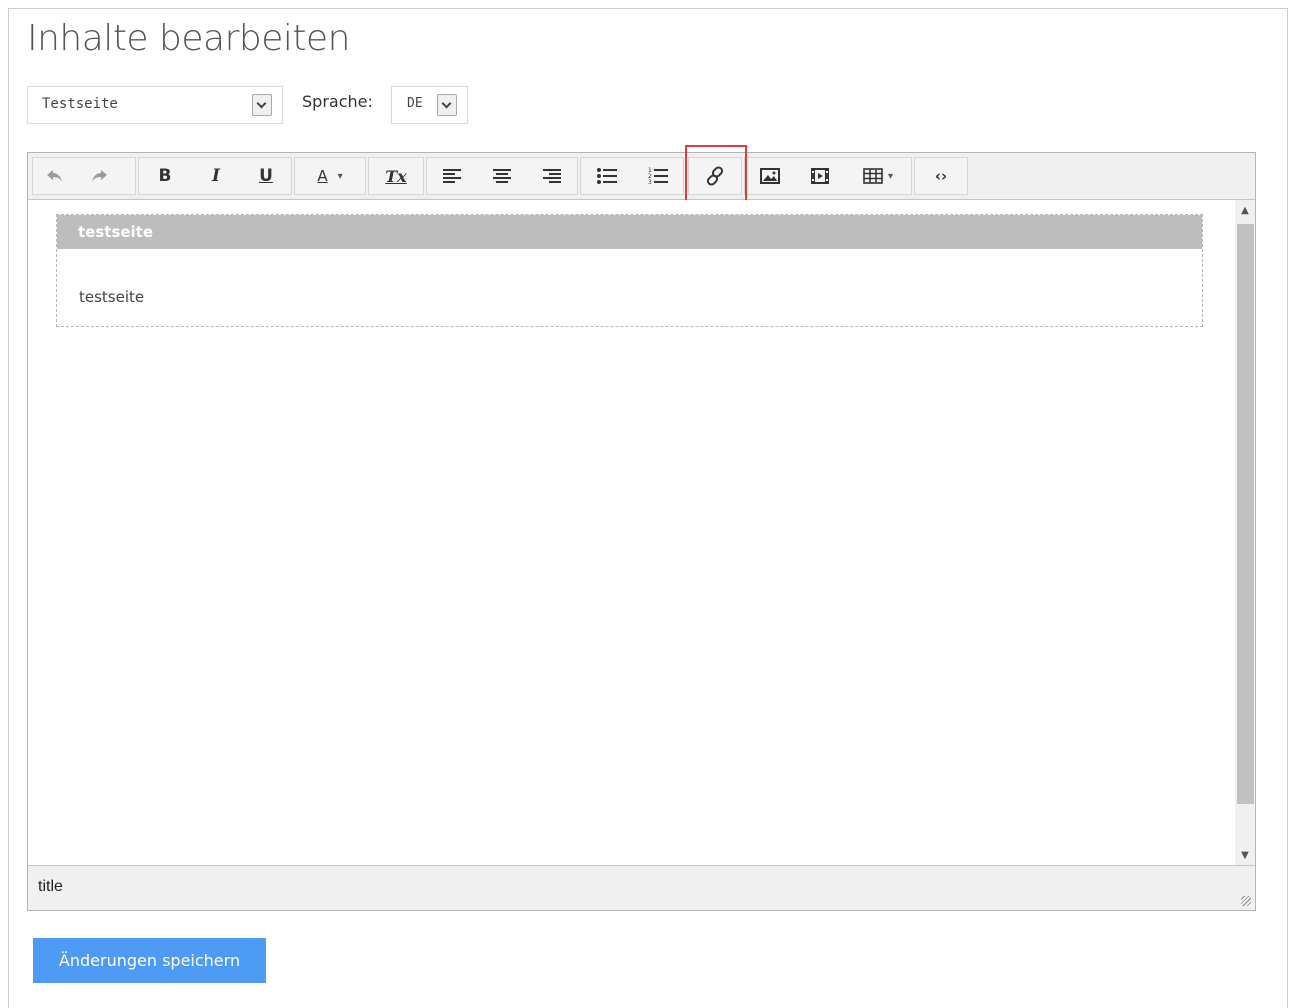 The image size is (1292, 1008). I want to click on numbered-list-icon: 123, so click(658, 176).